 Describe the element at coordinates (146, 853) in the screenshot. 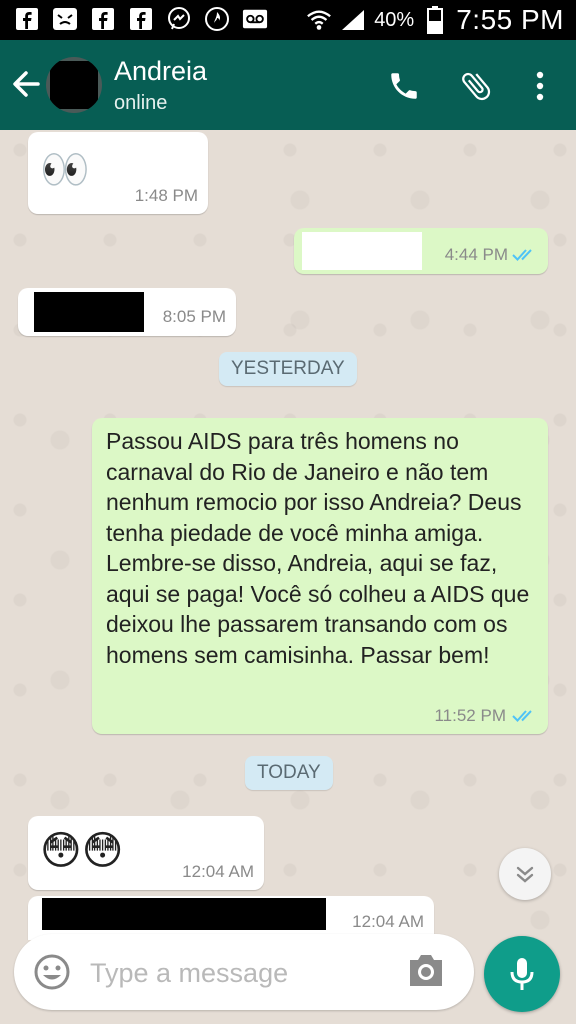

I see `incoming-message: 😳😳 12:04 AM` at that location.